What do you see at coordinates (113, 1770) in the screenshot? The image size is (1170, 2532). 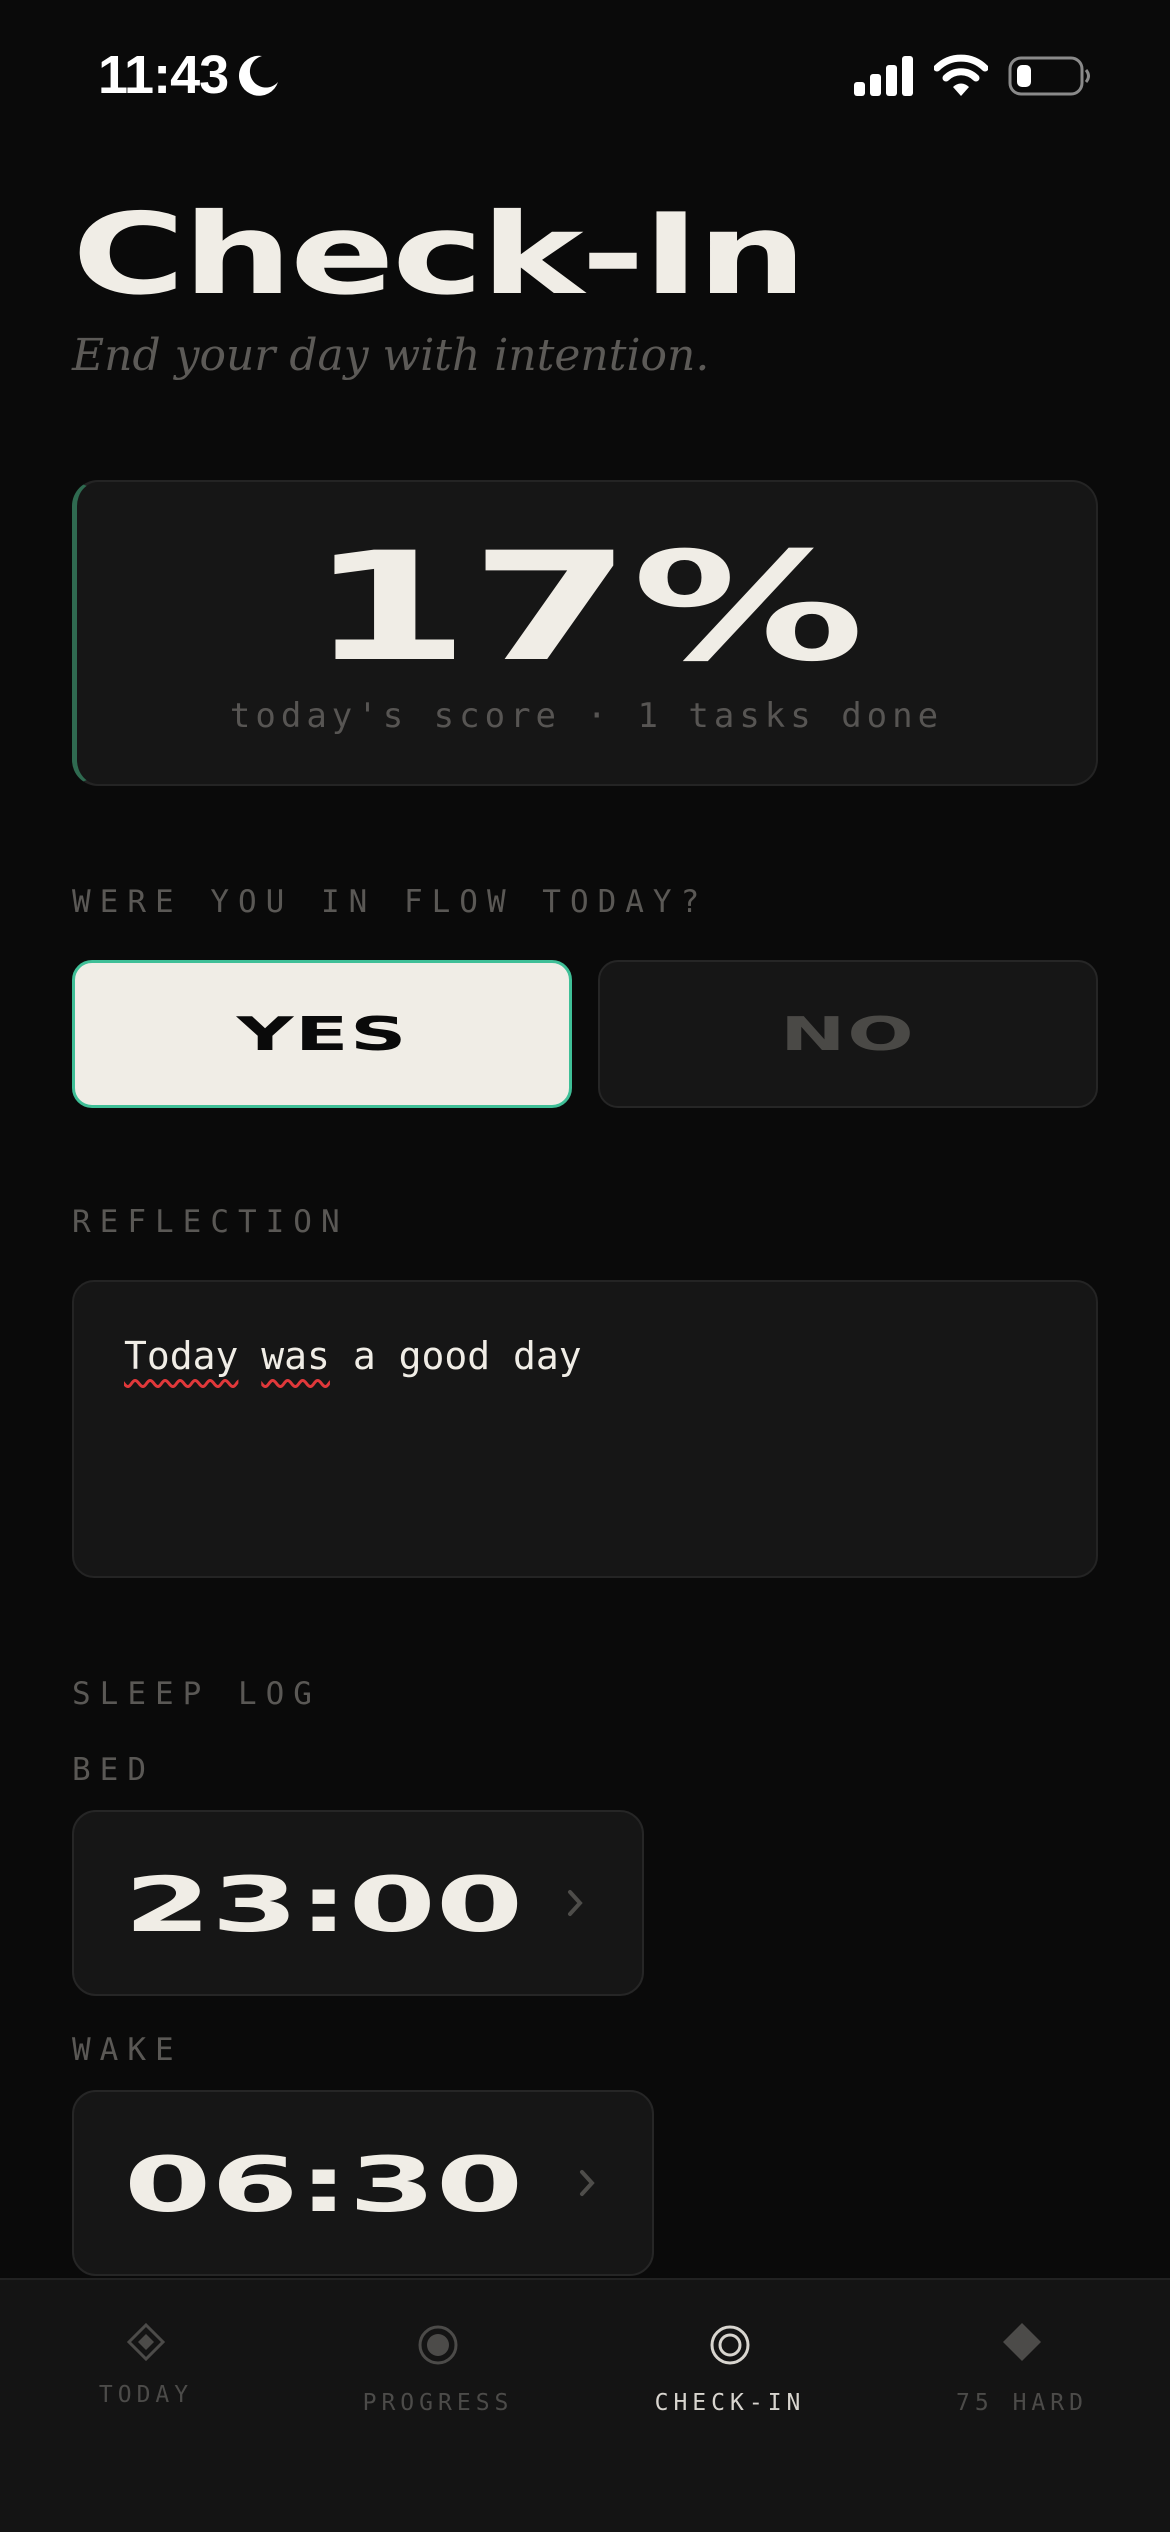 I see `bed-label: BED` at bounding box center [113, 1770].